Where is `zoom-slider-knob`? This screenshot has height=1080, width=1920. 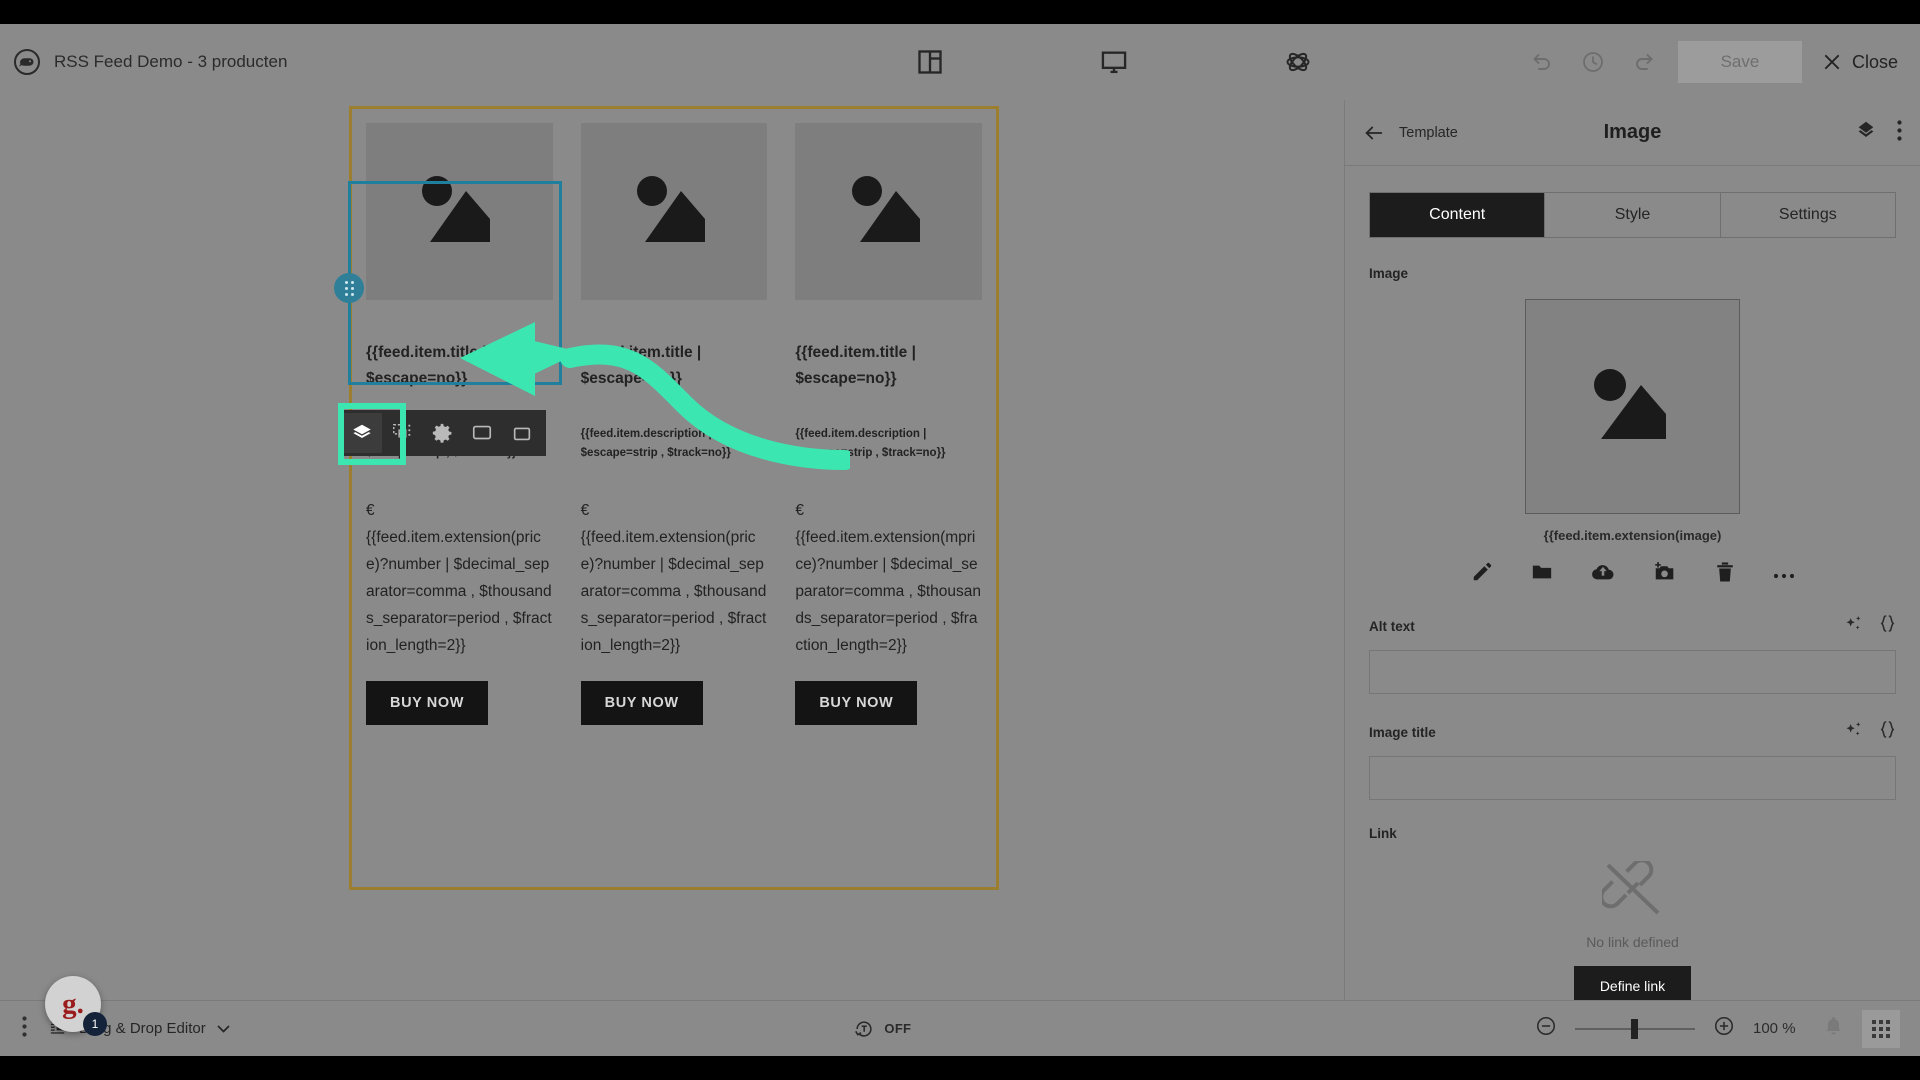
zoom-slider-knob is located at coordinates (1634, 1028).